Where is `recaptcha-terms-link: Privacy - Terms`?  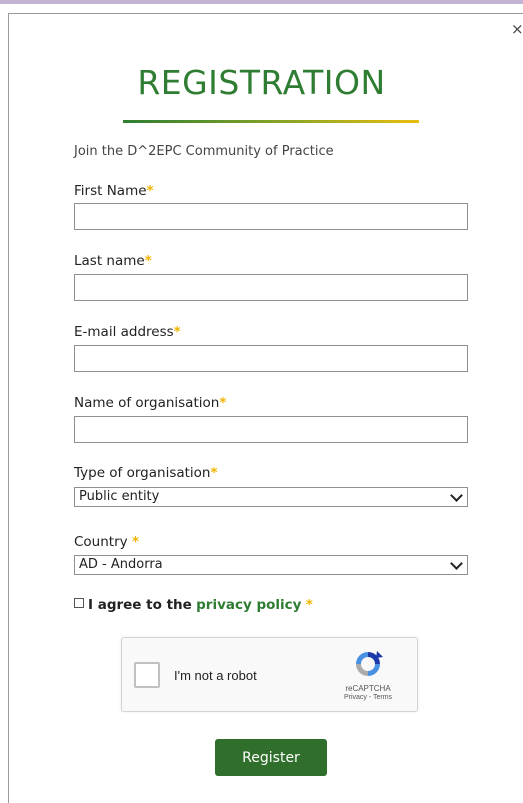
recaptcha-terms-link: Privacy - Terms is located at coordinates (368, 697).